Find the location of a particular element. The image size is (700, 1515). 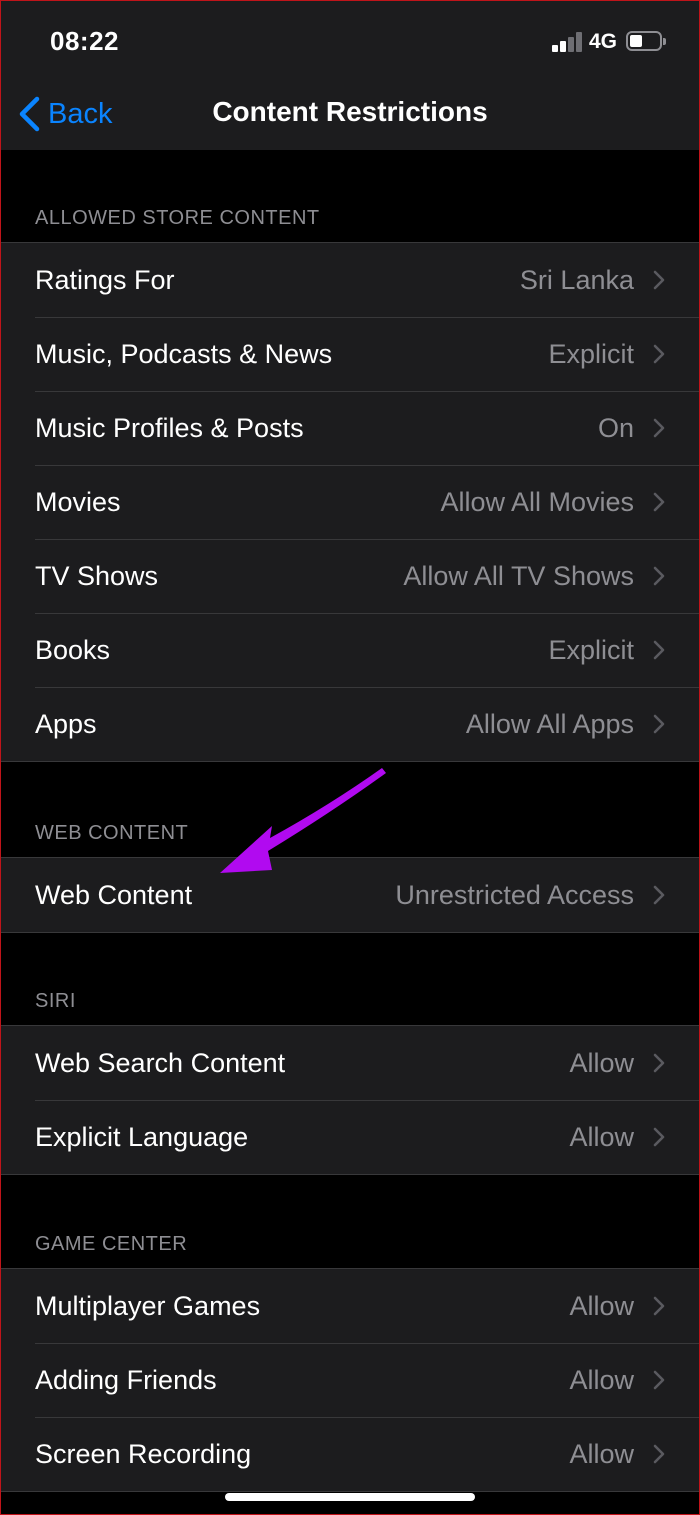

page-title: Content Restrictions is located at coordinates (350, 111).